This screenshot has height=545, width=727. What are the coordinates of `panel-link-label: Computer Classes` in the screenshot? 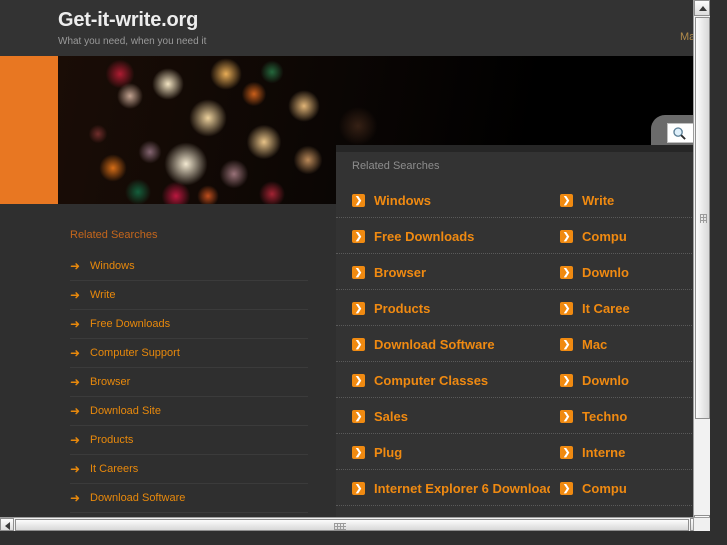 It's located at (431, 380).